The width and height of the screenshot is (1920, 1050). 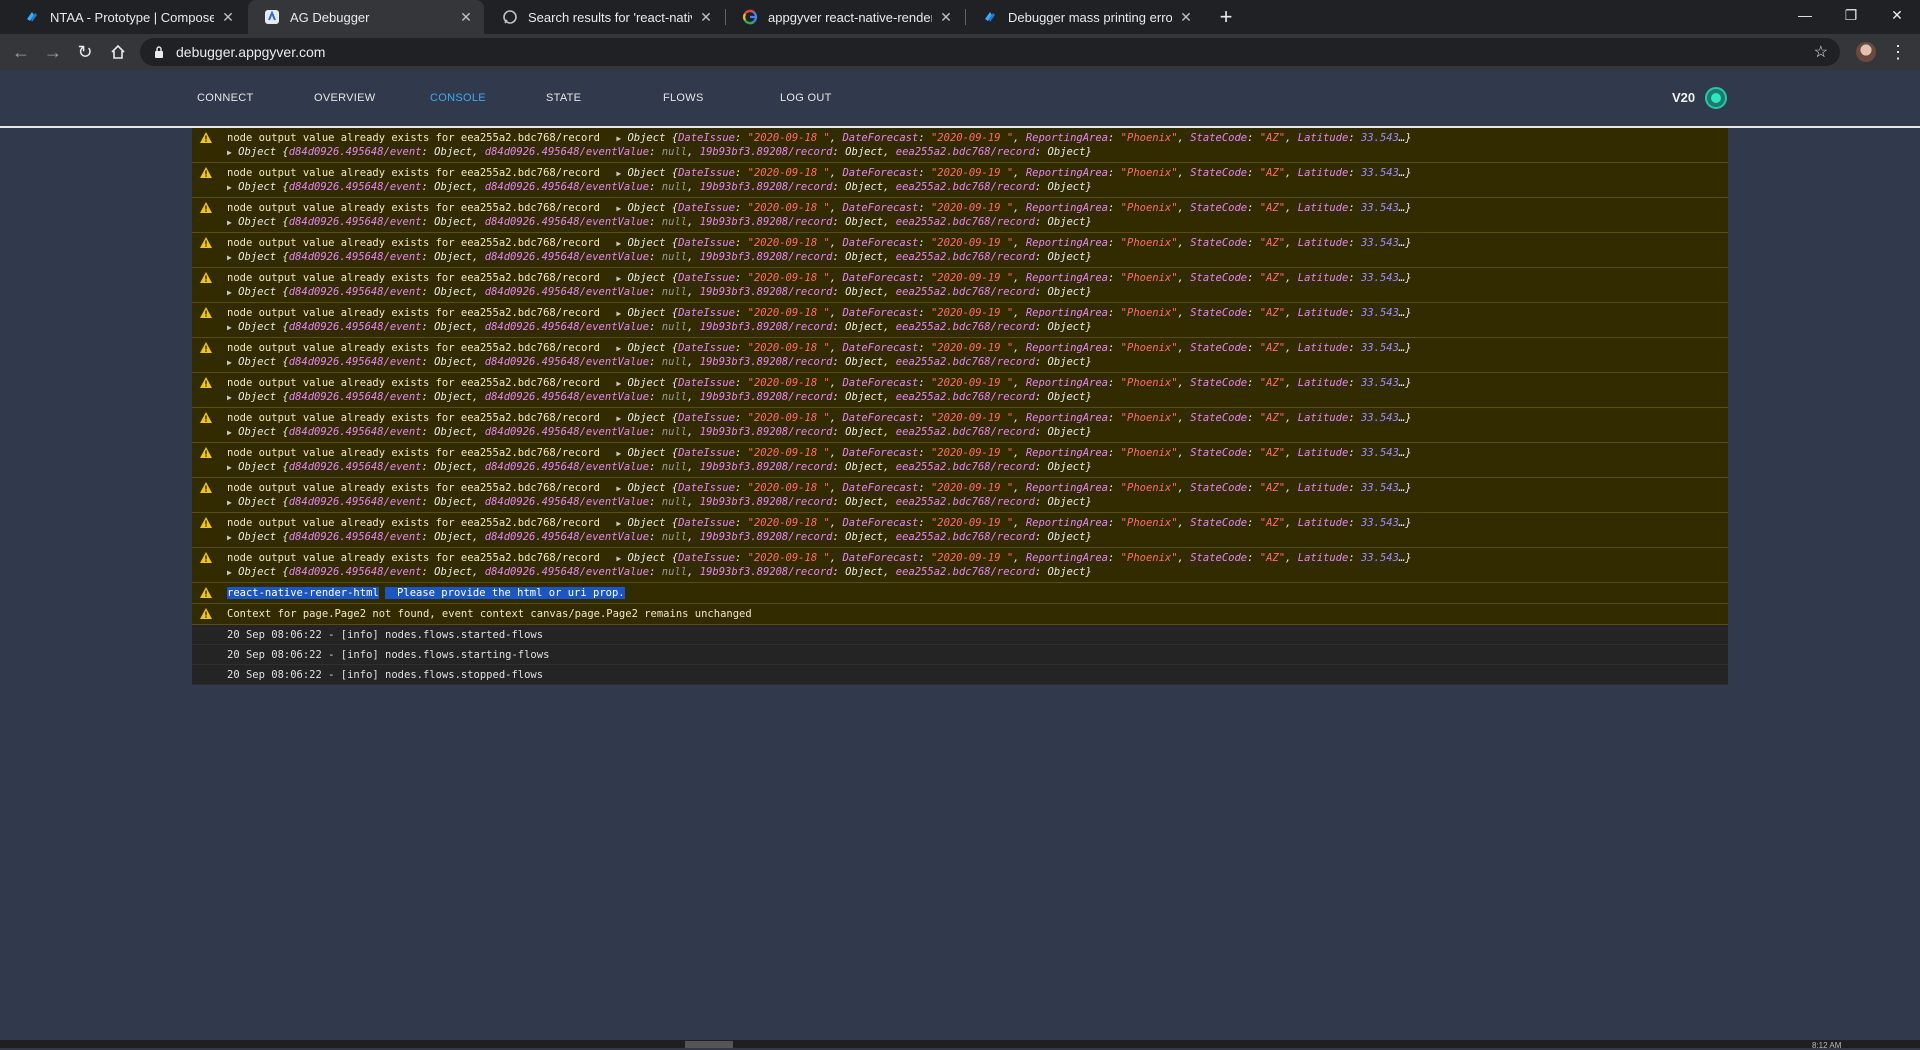 What do you see at coordinates (127, 17) in the screenshot?
I see `tab-ntaa-prototype: NTAA - Prototype | Composer Pr ✕` at bounding box center [127, 17].